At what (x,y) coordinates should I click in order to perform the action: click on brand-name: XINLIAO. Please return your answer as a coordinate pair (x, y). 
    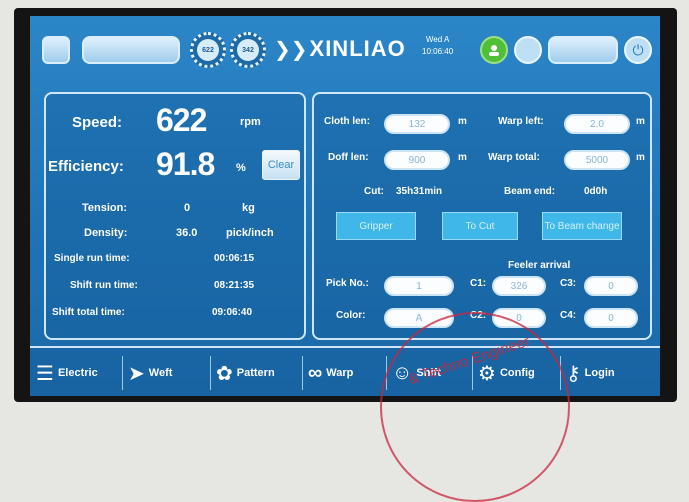
    Looking at the image, I should click on (357, 48).